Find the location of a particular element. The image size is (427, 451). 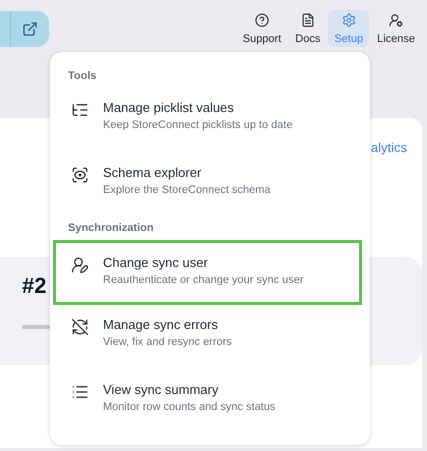

user-gear-icon is located at coordinates (396, 20).